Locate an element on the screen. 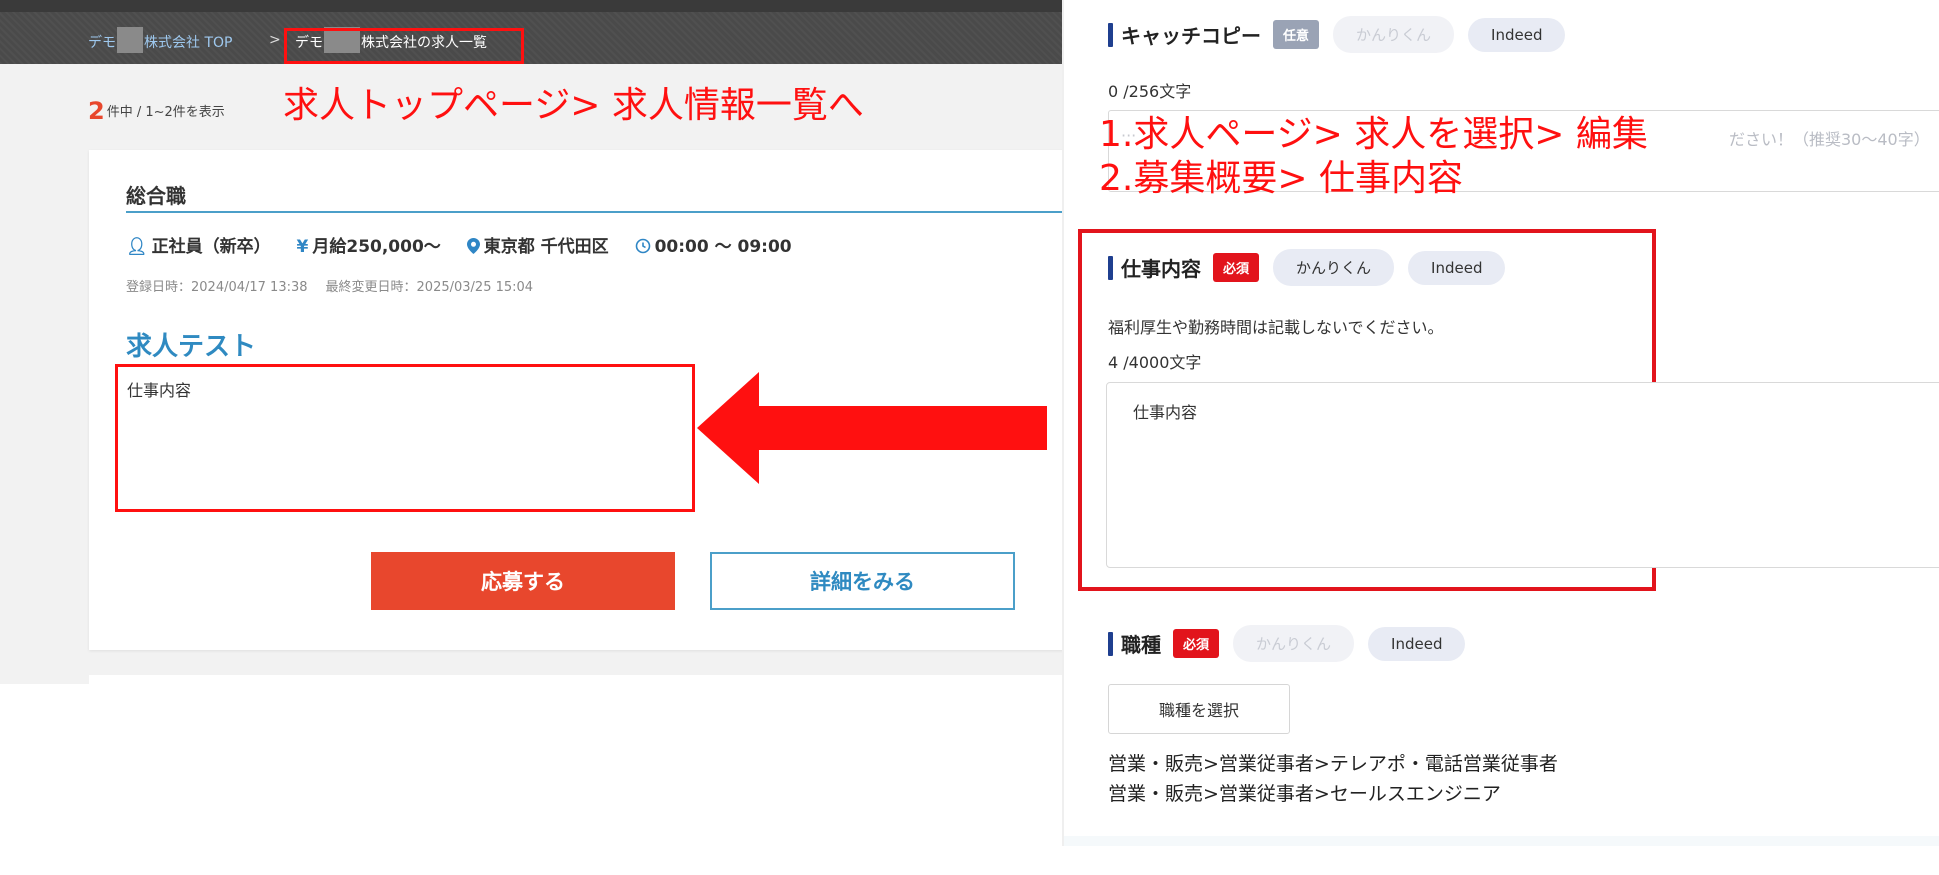 The height and width of the screenshot is (875, 1939). job-type-section-title: 職種 必須 かんりくん Indeed is located at coordinates (1287, 643).